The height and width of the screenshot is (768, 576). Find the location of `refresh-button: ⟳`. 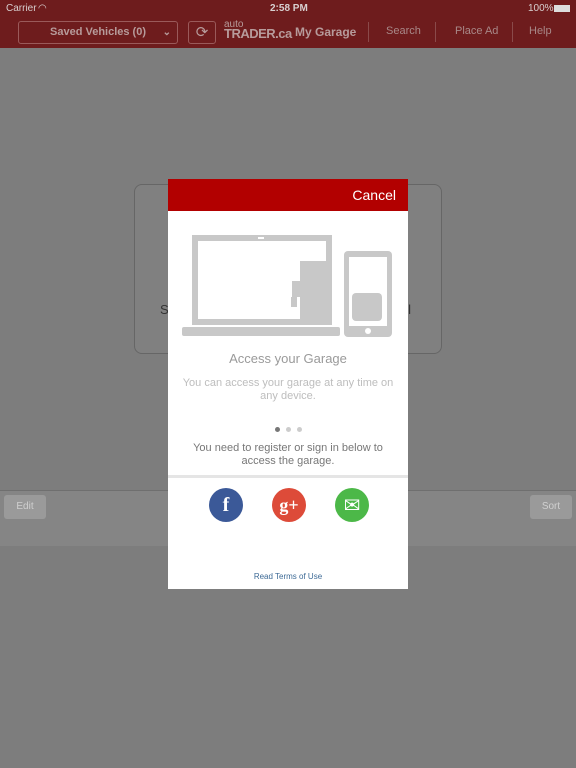

refresh-button: ⟳ is located at coordinates (202, 32).